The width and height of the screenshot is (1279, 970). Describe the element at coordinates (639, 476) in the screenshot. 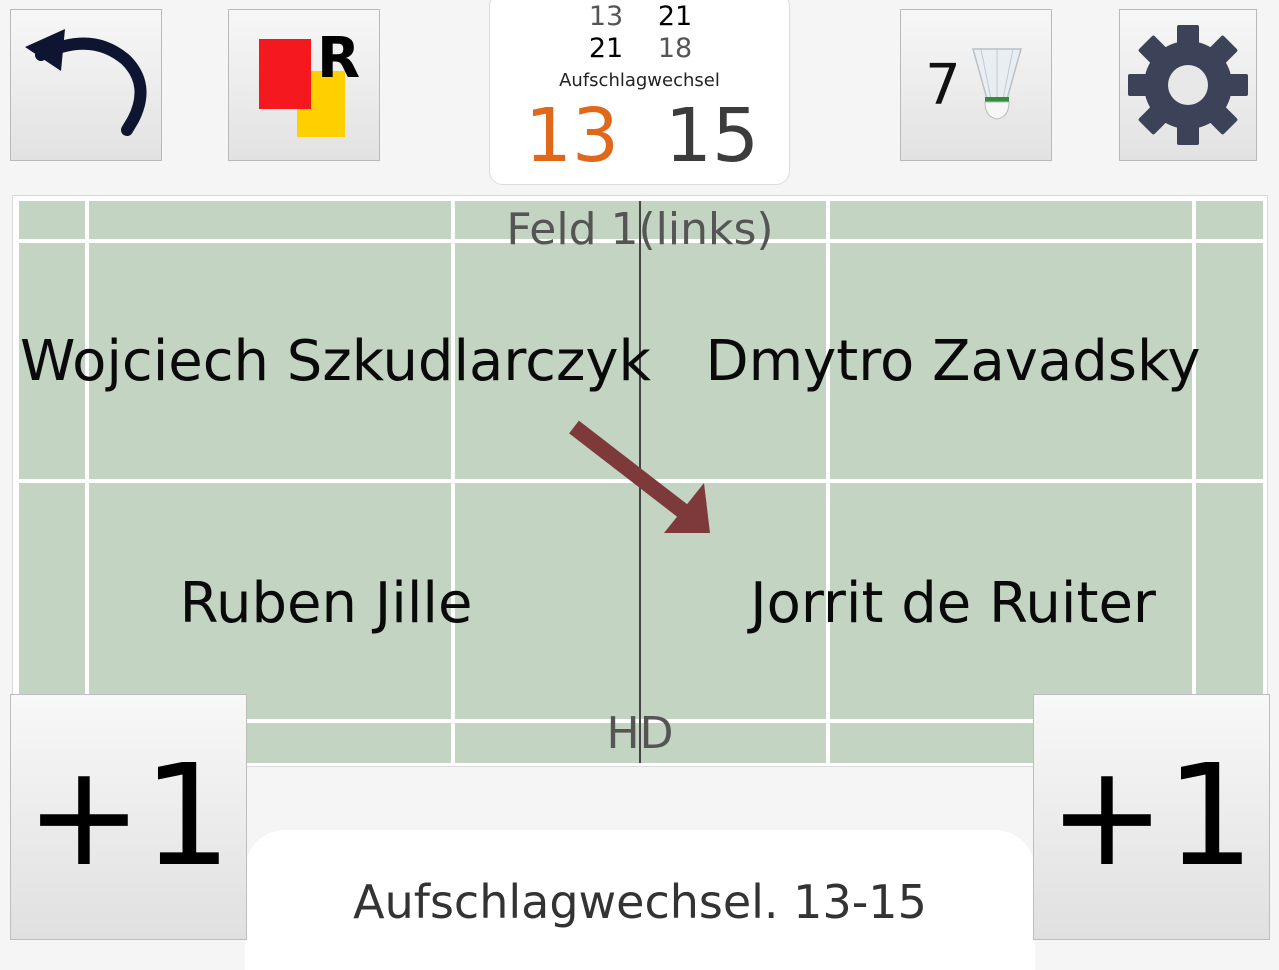

I see `serve-arrow-icon` at that location.